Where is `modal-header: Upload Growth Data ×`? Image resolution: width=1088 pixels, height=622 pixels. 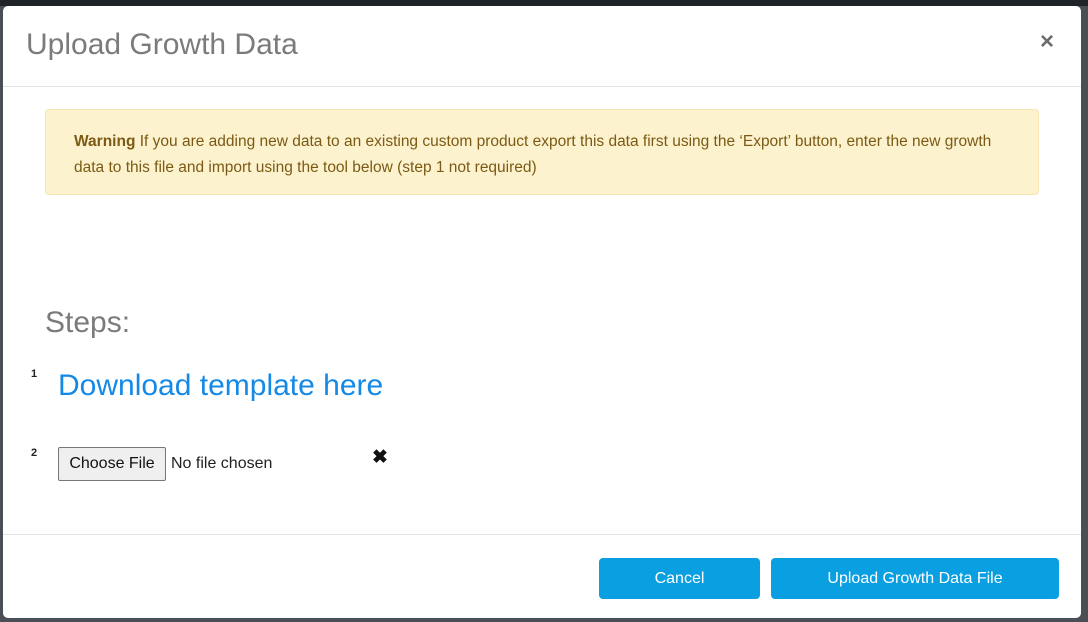 modal-header: Upload Growth Data × is located at coordinates (542, 46).